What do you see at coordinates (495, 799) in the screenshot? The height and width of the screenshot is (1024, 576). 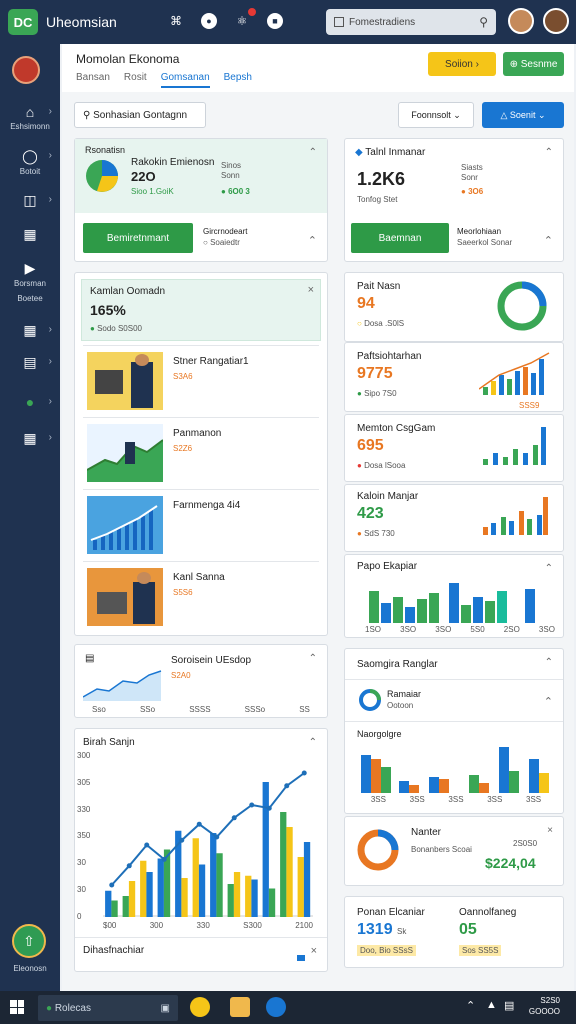 I see `r6-tick: 3SS` at bounding box center [495, 799].